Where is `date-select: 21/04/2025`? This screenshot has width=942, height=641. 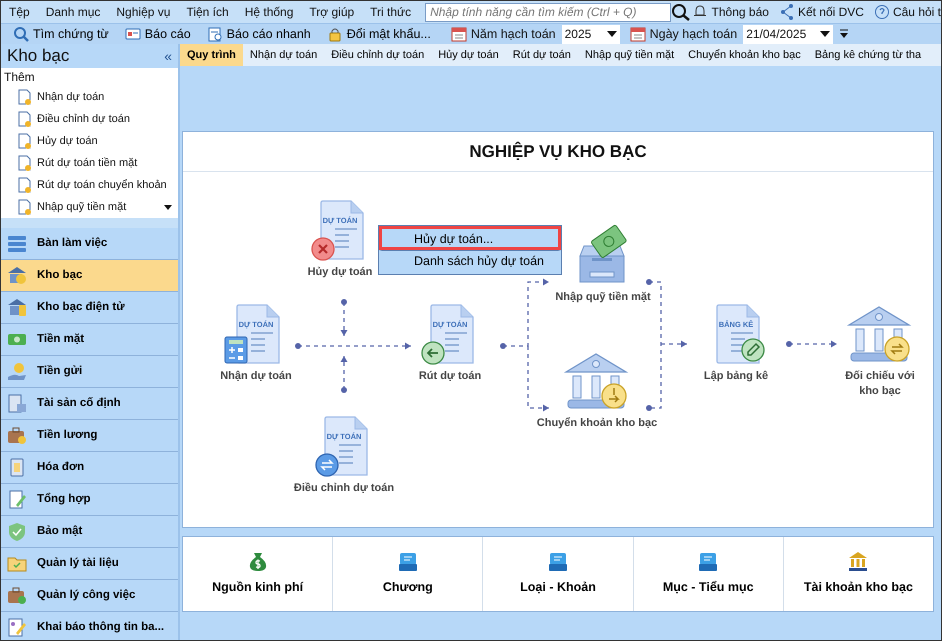 date-select: 21/04/2025 is located at coordinates (788, 34).